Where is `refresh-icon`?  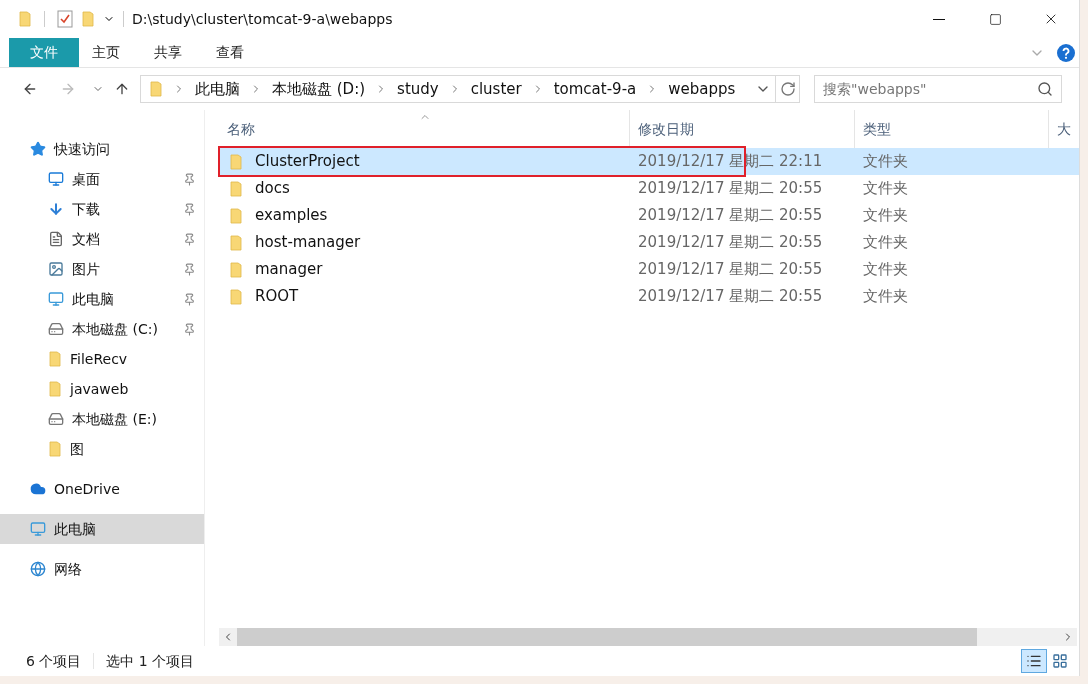 refresh-icon is located at coordinates (787, 89).